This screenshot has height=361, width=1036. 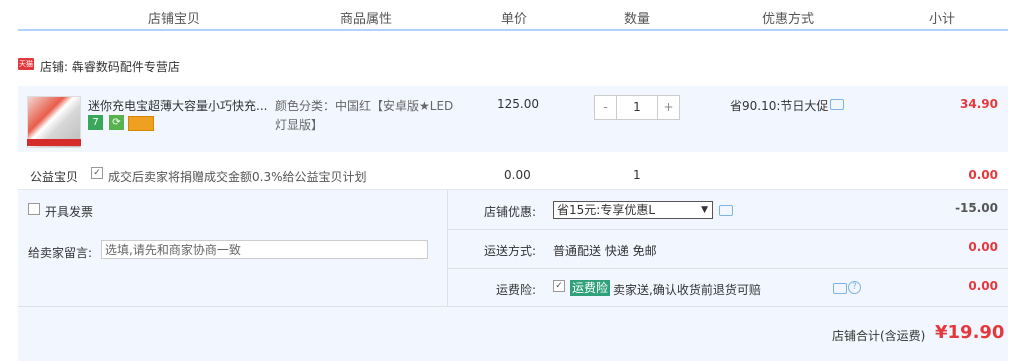 I want to click on invoice-label: 开具发票, so click(x=69, y=212).